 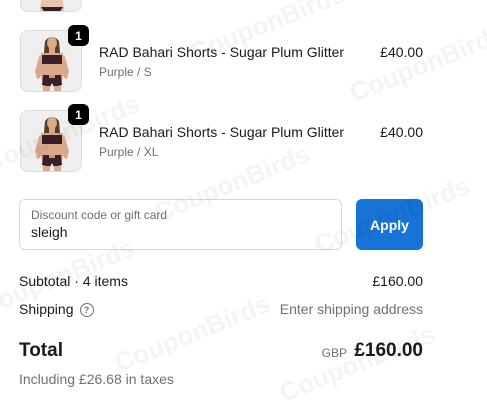 What do you see at coordinates (125, 72) in the screenshot?
I see `product-variant: Purple / S` at bounding box center [125, 72].